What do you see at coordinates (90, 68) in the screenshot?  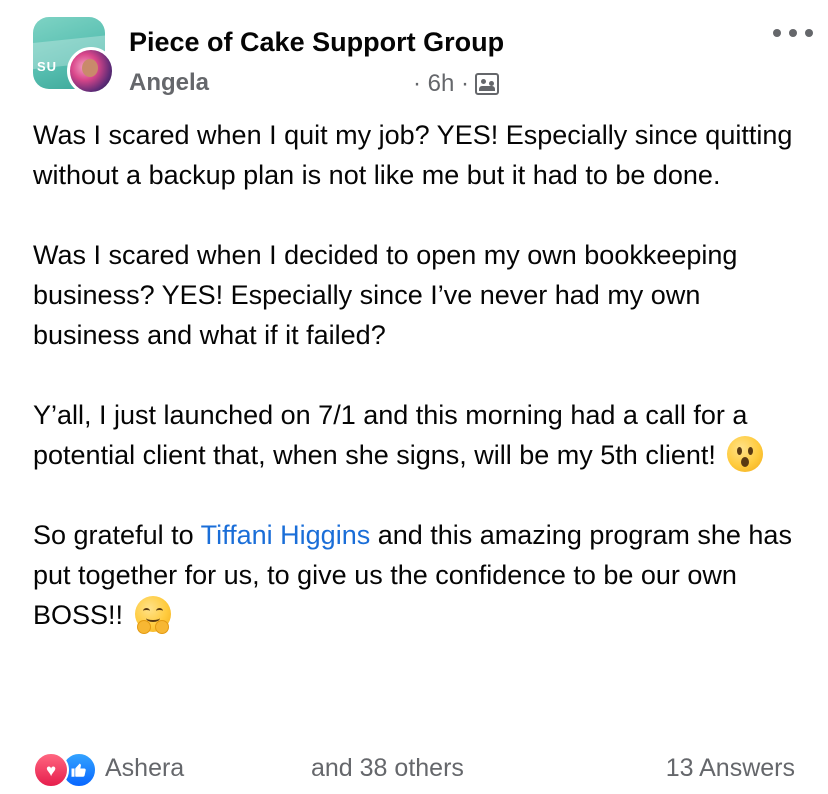 I see `author-avatar-face` at bounding box center [90, 68].